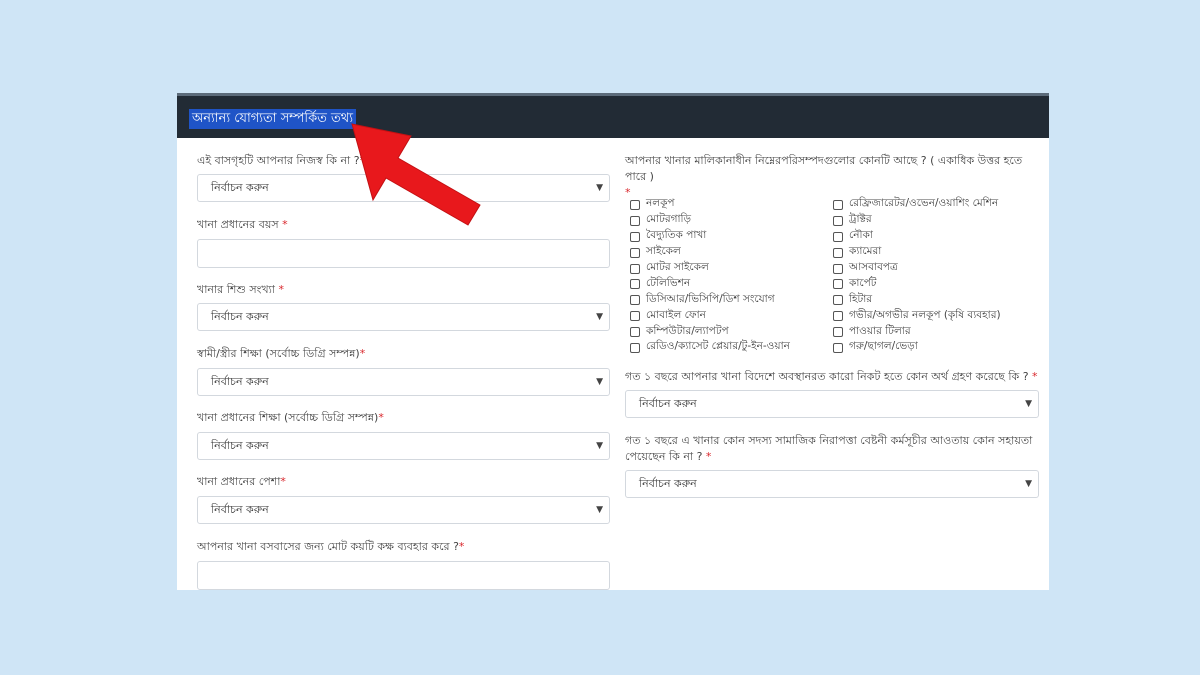 The height and width of the screenshot is (675, 1200). What do you see at coordinates (676, 314) in the screenshot?
I see `asset-label: মোবাইল ফোন` at bounding box center [676, 314].